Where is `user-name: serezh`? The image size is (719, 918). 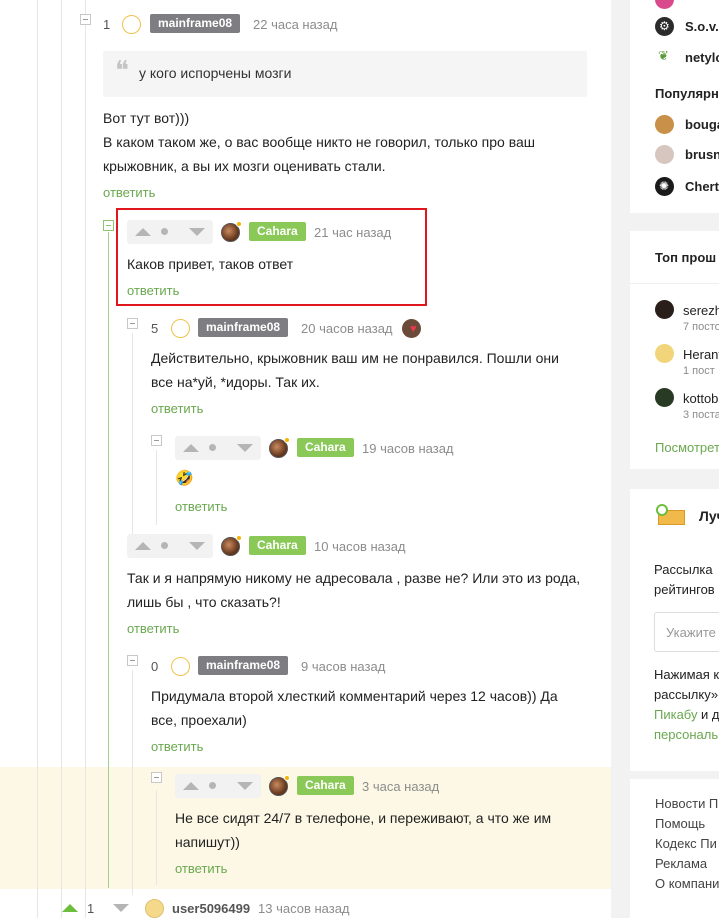
user-name: serezh is located at coordinates (701, 310).